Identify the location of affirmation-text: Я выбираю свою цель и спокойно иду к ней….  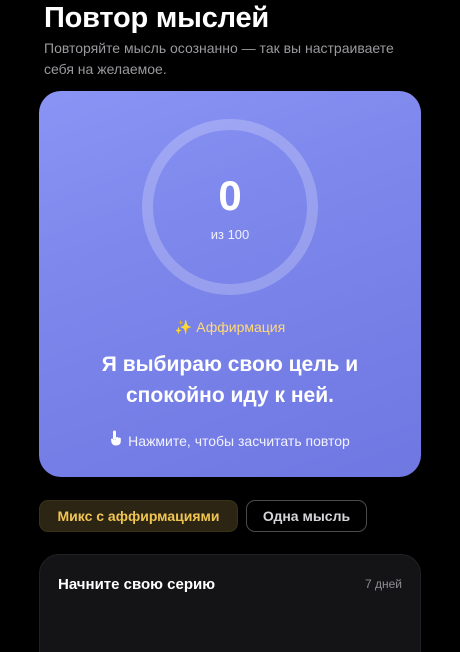
(230, 380).